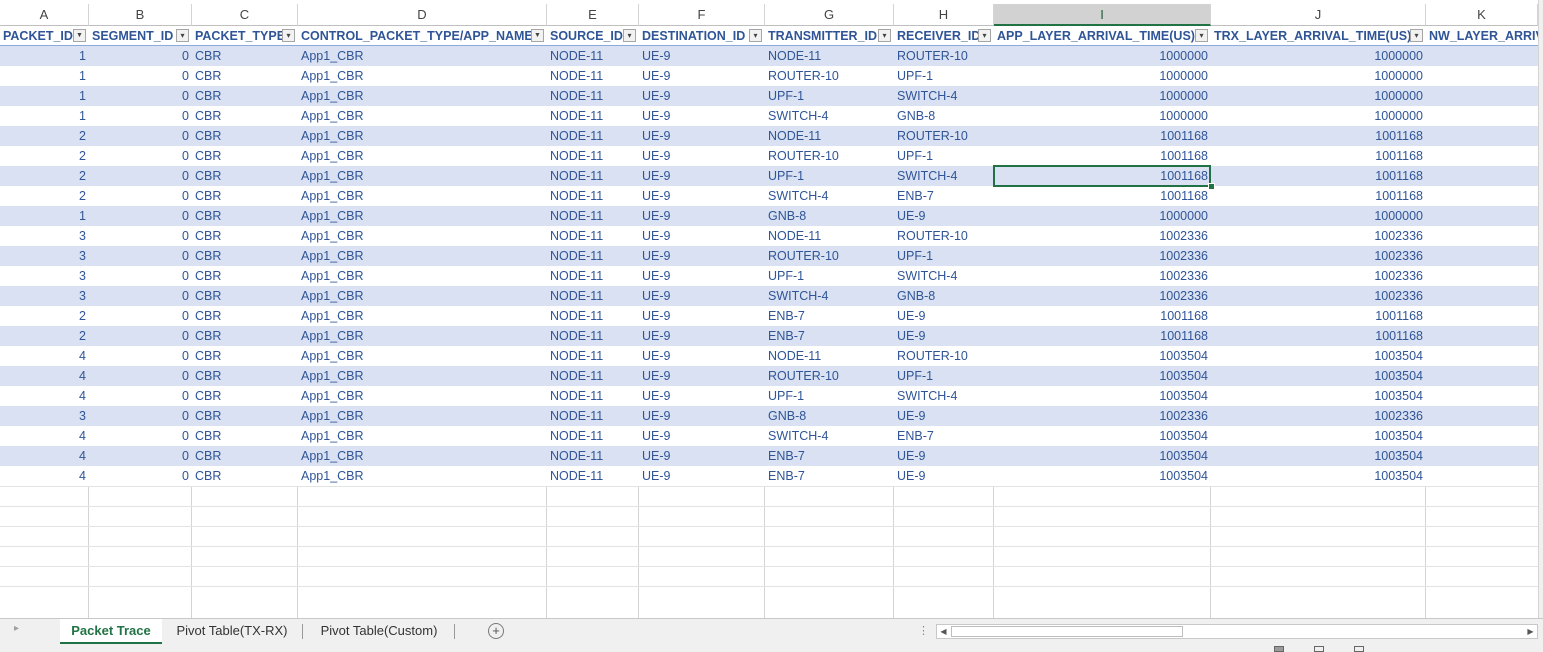  I want to click on column-letter-c: C, so click(245, 15).